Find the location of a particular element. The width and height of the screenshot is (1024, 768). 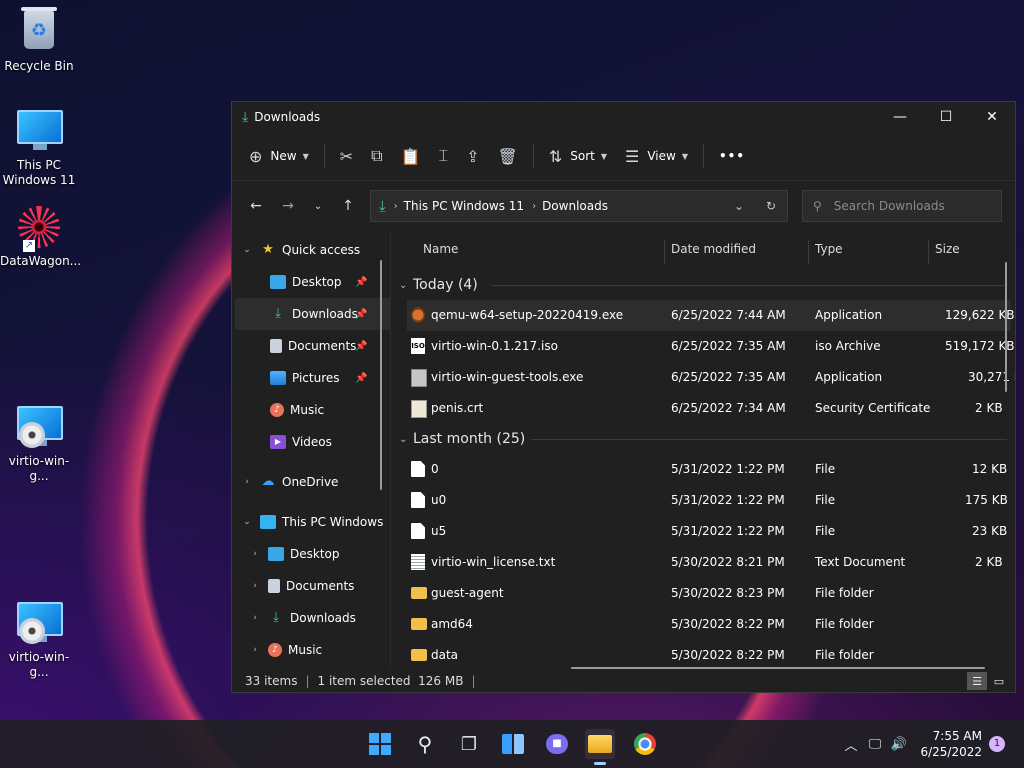

share-button: ⇪ is located at coordinates (472, 156).